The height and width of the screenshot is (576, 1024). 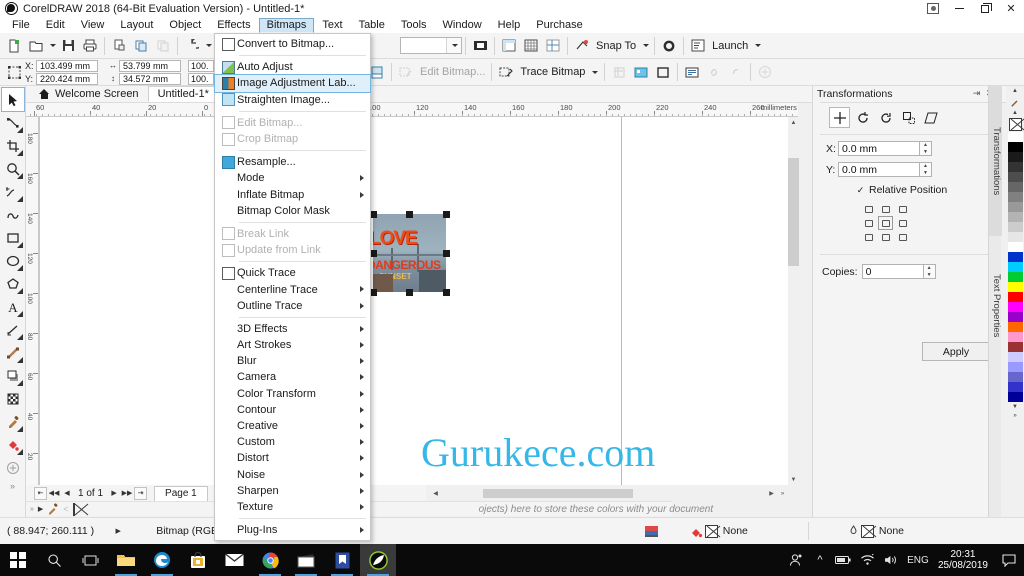 I want to click on trace-bitmap-label: Trace Bitmap, so click(x=552, y=72).